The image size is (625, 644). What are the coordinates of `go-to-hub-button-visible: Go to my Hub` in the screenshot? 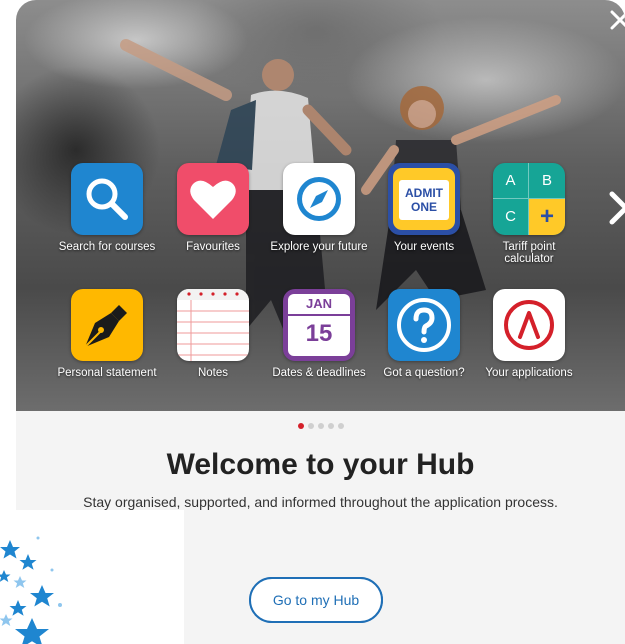 It's located at (316, 600).